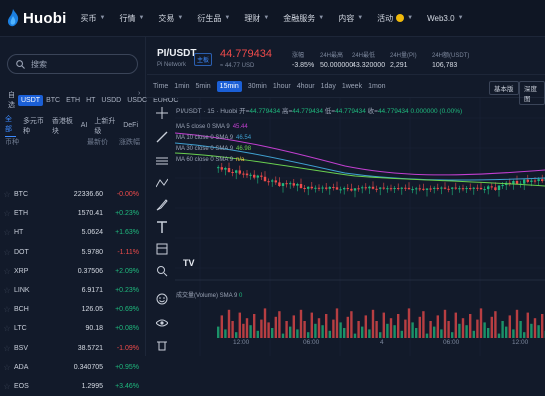  What do you see at coordinates (34, 126) in the screenshot?
I see `category-tab-1: 多元币种` at bounding box center [34, 126].